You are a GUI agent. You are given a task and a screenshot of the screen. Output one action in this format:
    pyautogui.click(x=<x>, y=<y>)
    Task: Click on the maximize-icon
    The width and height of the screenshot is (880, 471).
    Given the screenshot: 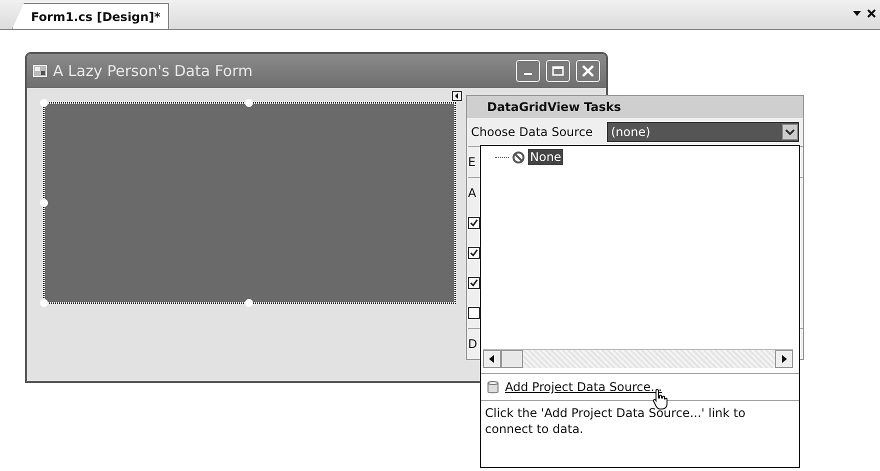 What is the action you would take?
    pyautogui.click(x=558, y=71)
    